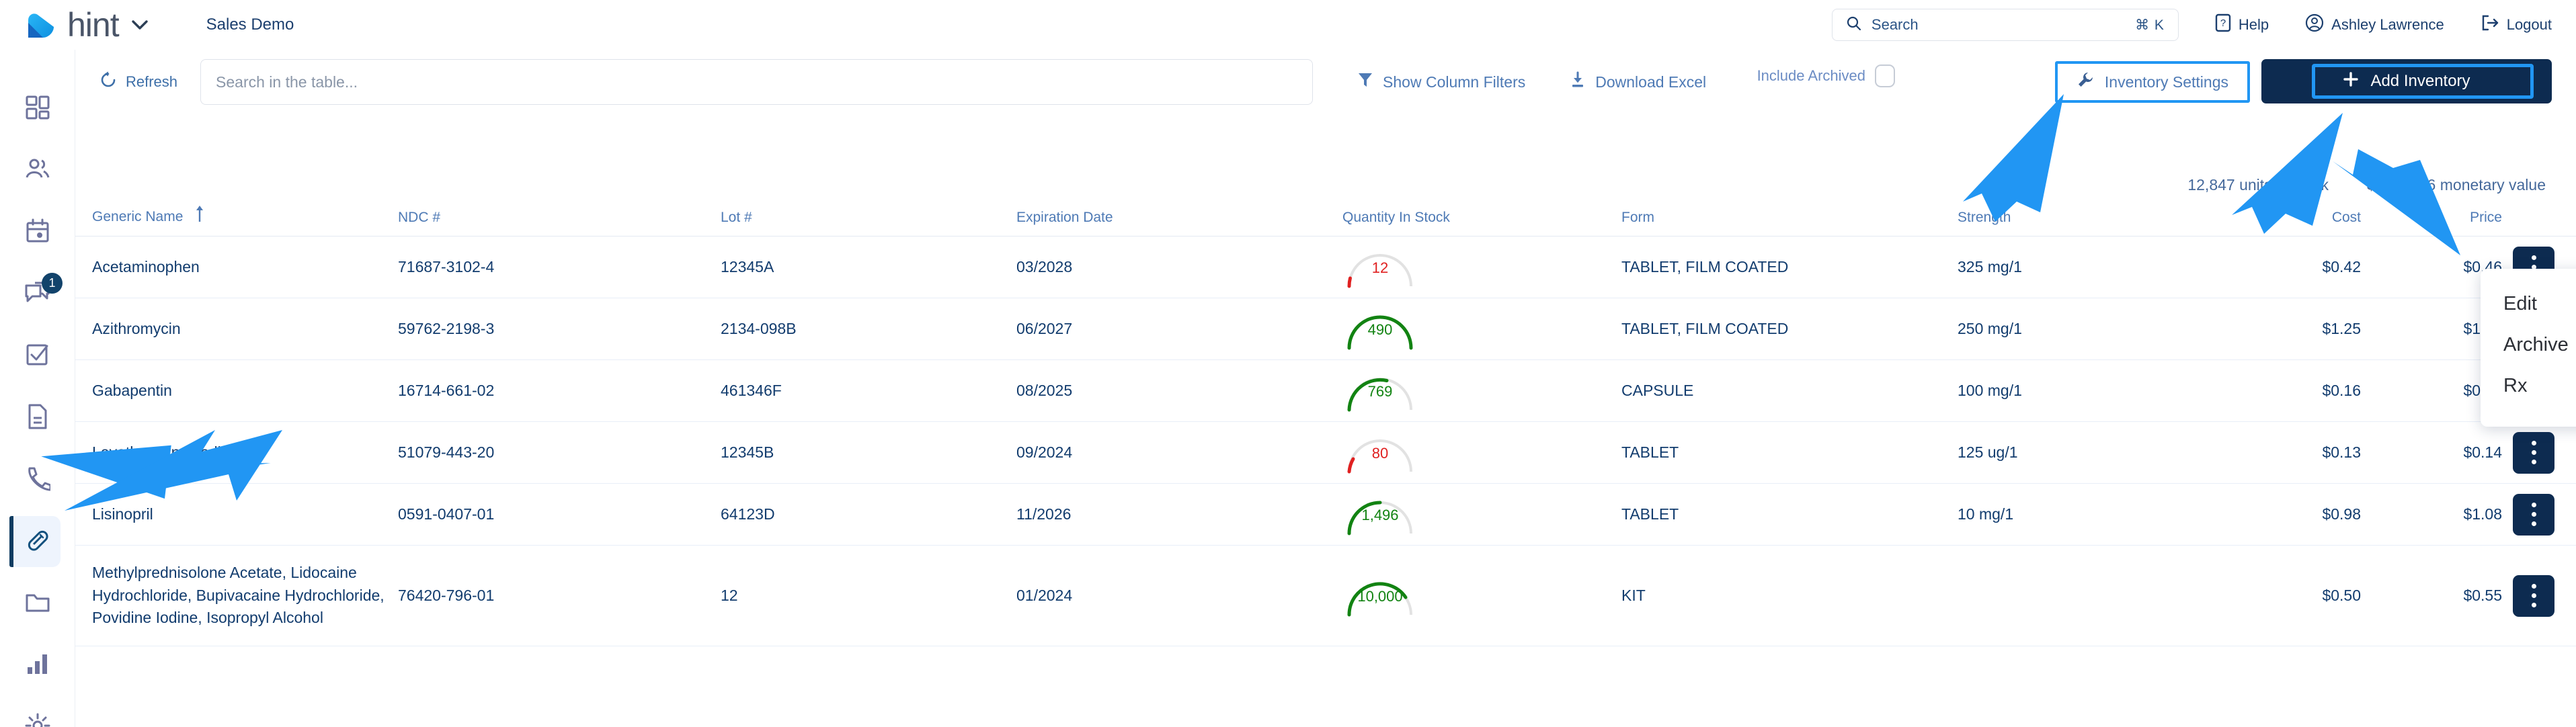  Describe the element at coordinates (236, 217) in the screenshot. I see `column-header-generic-name: Generic Name` at that location.